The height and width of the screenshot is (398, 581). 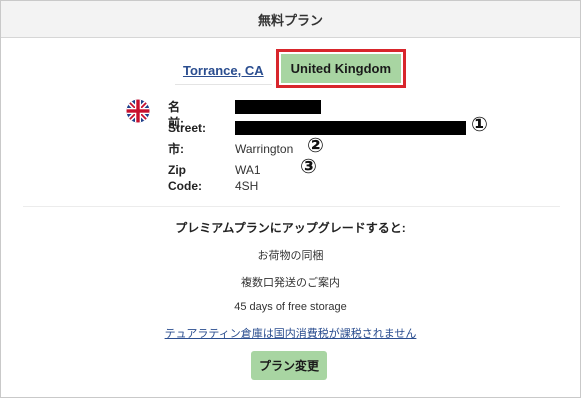 I want to click on zip-value: WA1 4SH, so click(x=248, y=178).